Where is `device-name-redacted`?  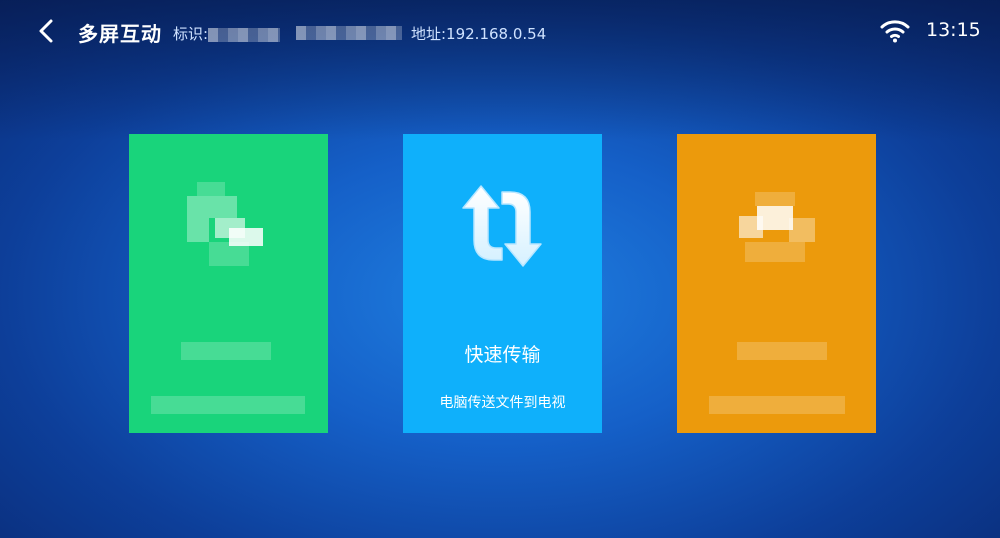
device-name-redacted is located at coordinates (349, 32).